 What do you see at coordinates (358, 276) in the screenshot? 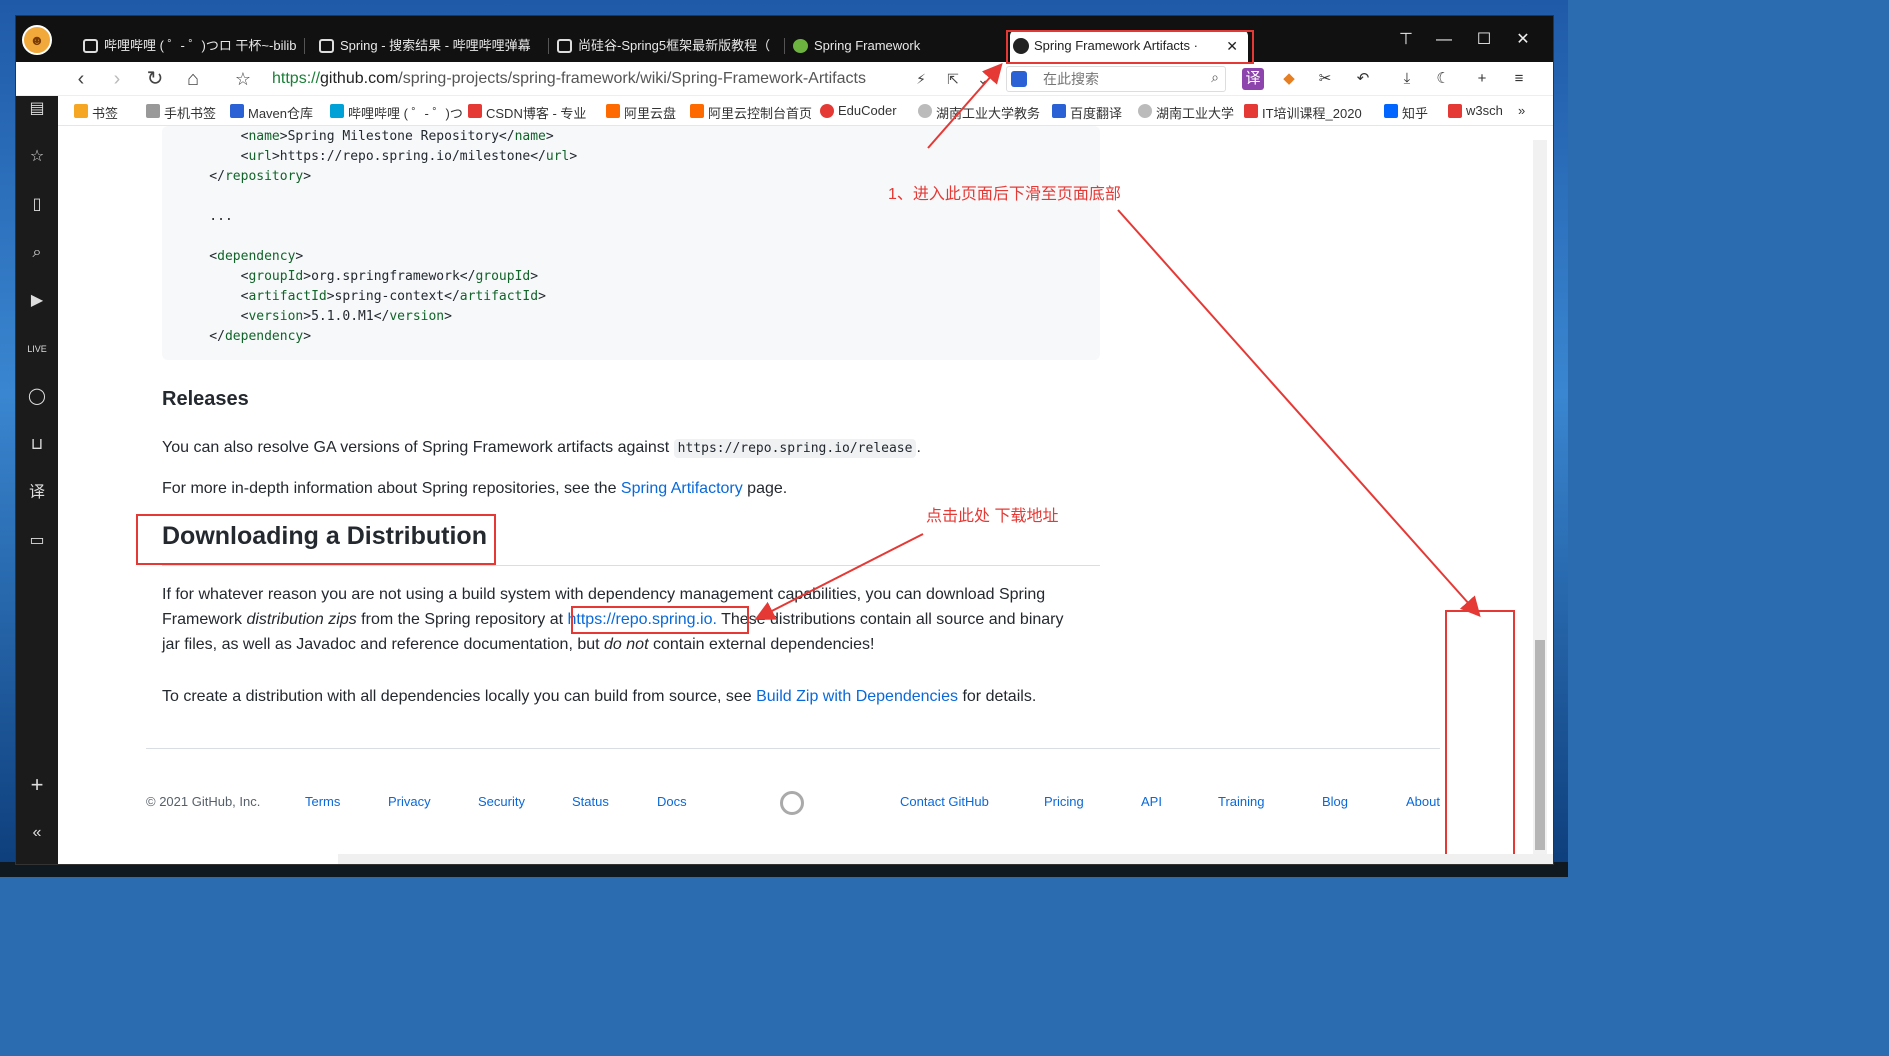
I see `code-line: <groupId>org.springframework</groupId>` at bounding box center [358, 276].